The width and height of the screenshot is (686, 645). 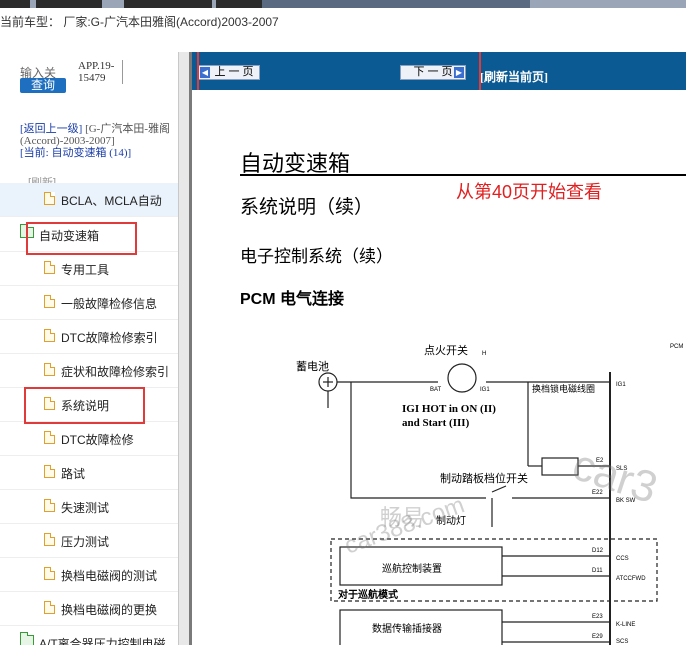 I want to click on pin-label: SCS, so click(x=622, y=642).